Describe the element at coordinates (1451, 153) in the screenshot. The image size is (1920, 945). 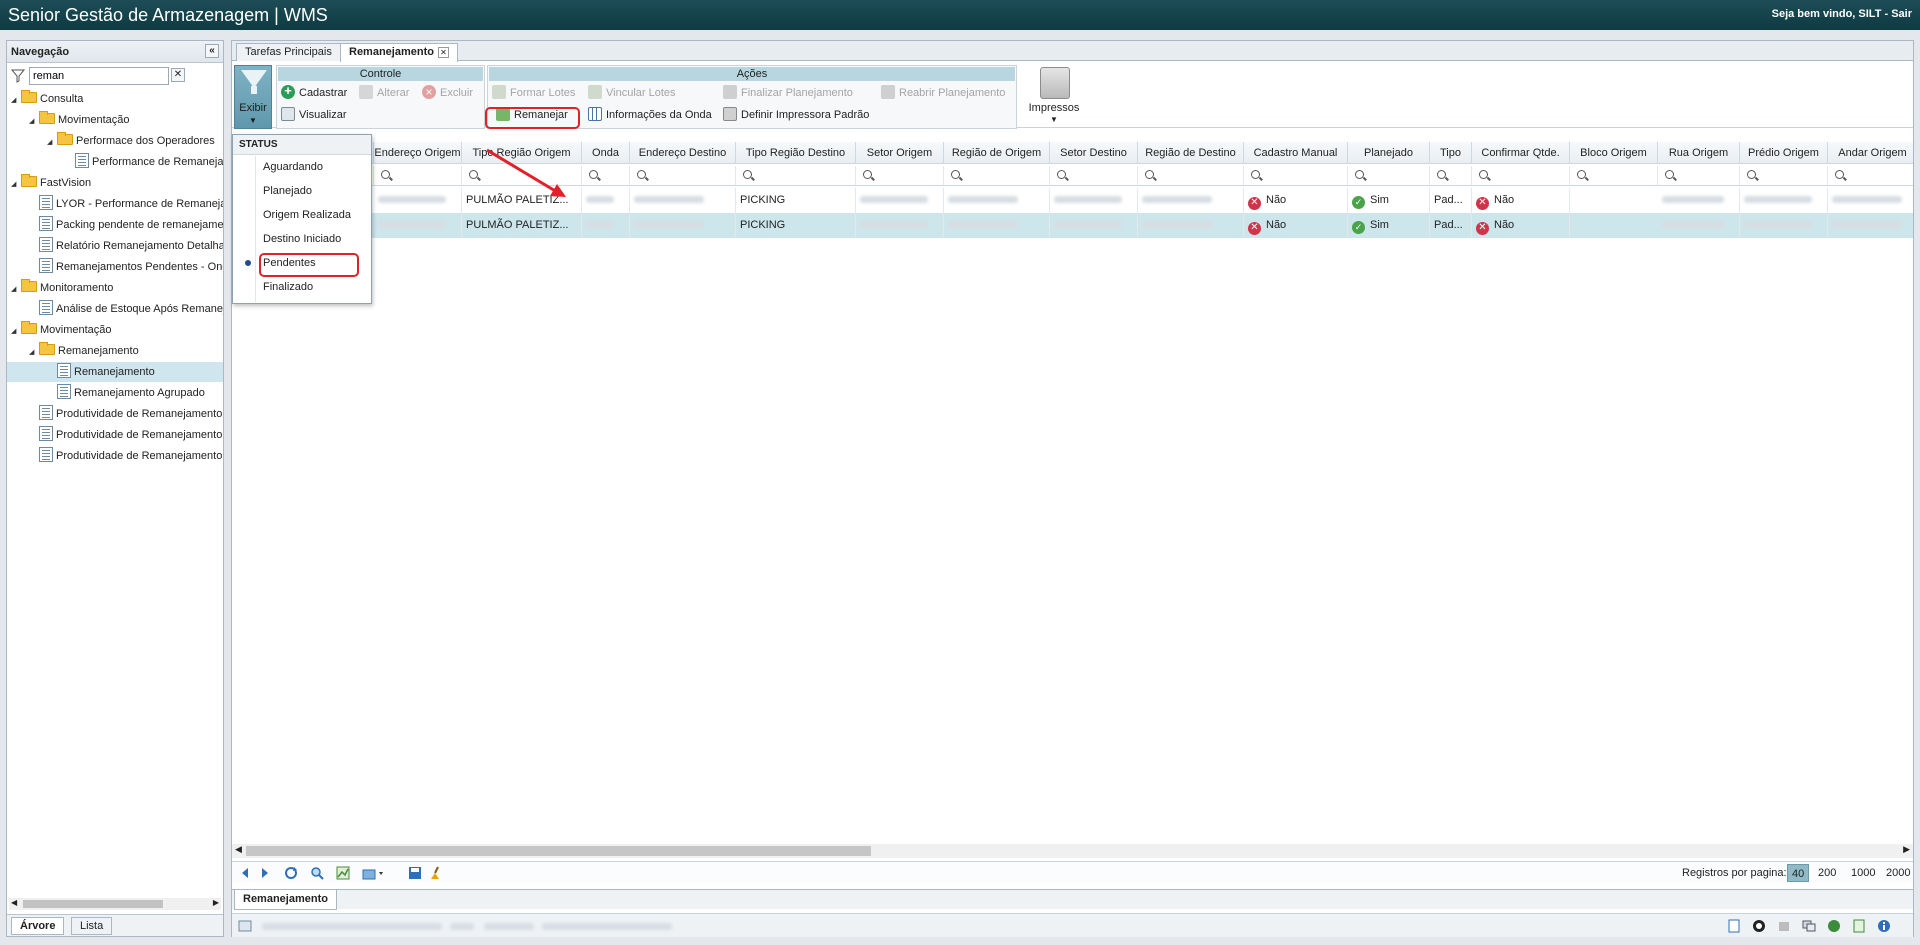
I see `column-header: Tipo` at that location.